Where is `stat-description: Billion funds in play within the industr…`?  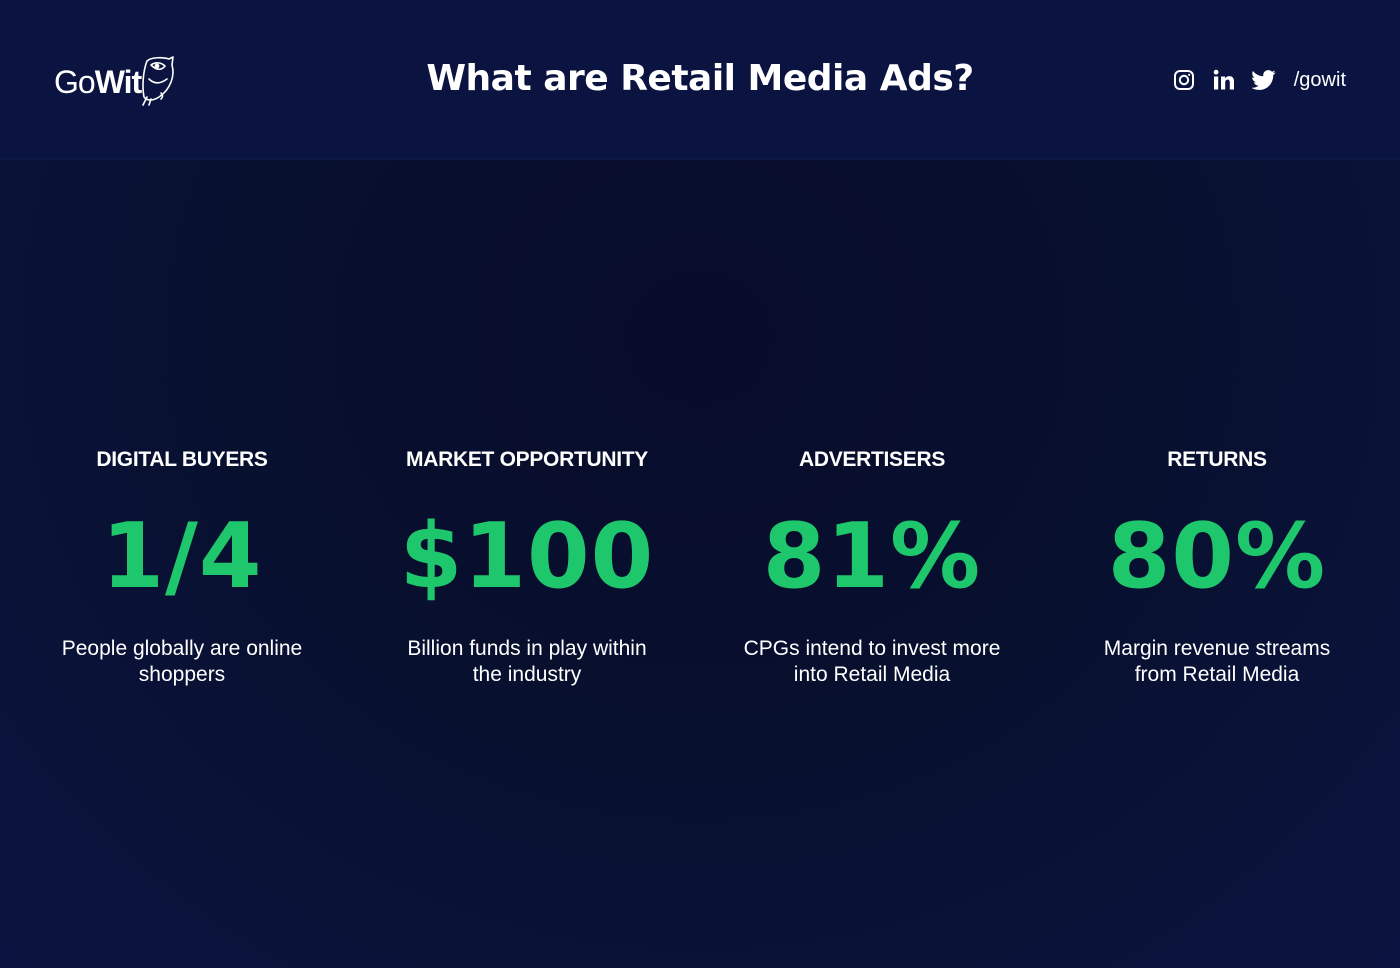
stat-description: Billion funds in play within the industr… is located at coordinates (527, 661).